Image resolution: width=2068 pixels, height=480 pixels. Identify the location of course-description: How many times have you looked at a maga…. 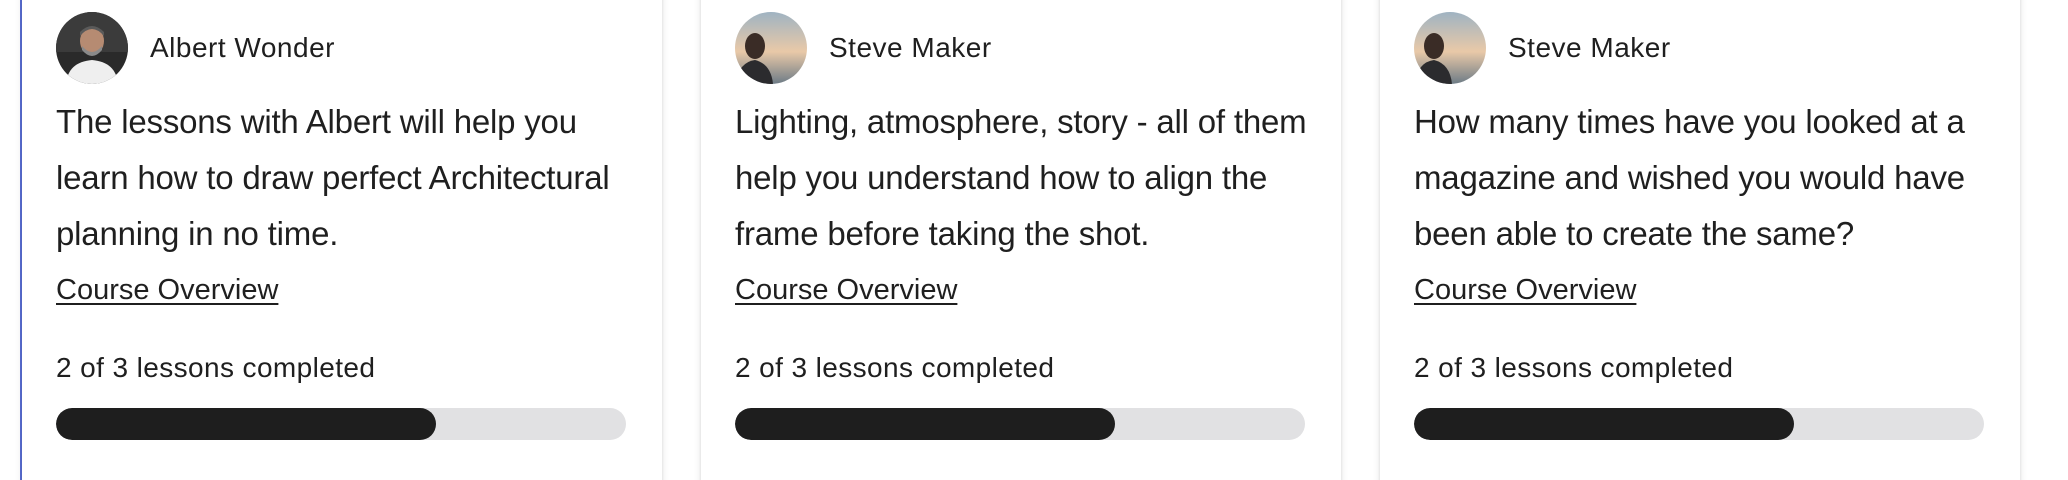
(1689, 177).